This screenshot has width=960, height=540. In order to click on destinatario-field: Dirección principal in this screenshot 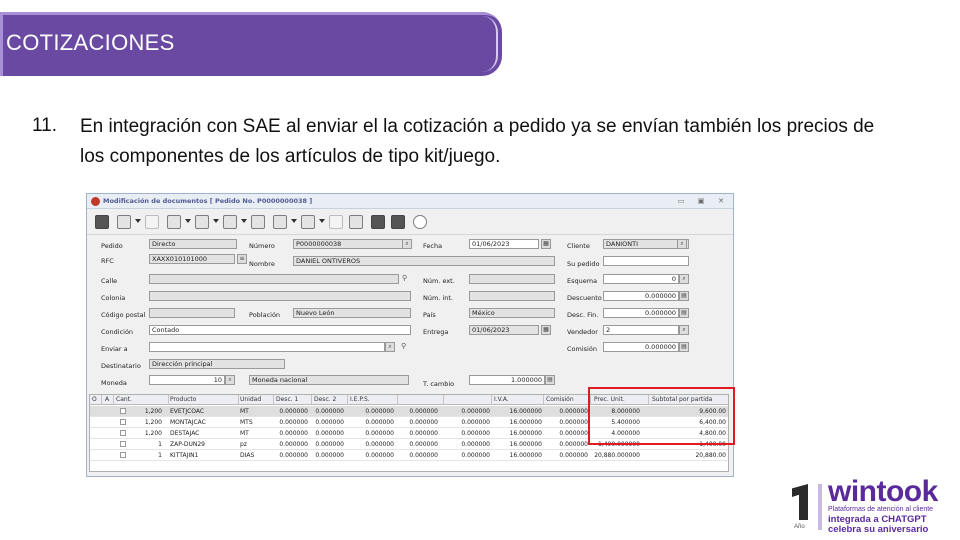, I will do `click(217, 364)`.